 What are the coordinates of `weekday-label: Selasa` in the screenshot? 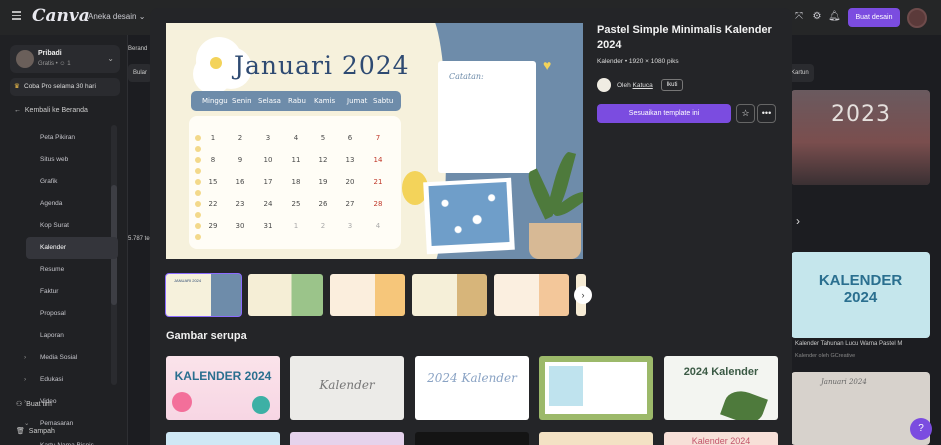 It's located at (269, 101).